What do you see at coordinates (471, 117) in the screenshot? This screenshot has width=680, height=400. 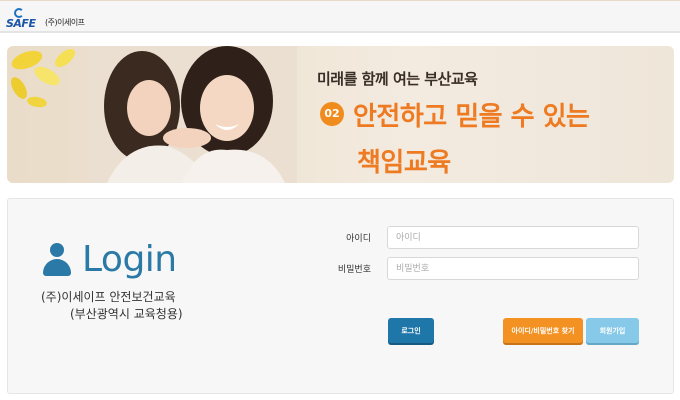 I see `banner-headline-1: 안전하고 믿을 수 있는` at bounding box center [471, 117].